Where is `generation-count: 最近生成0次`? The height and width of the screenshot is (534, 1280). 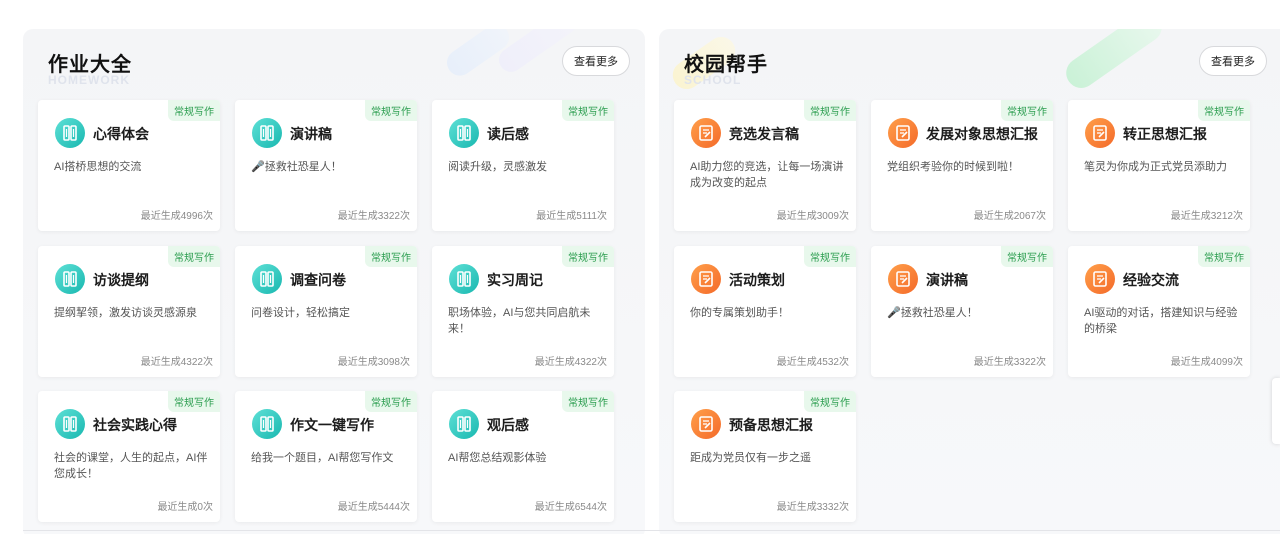 generation-count: 最近生成0次 is located at coordinates (185, 507).